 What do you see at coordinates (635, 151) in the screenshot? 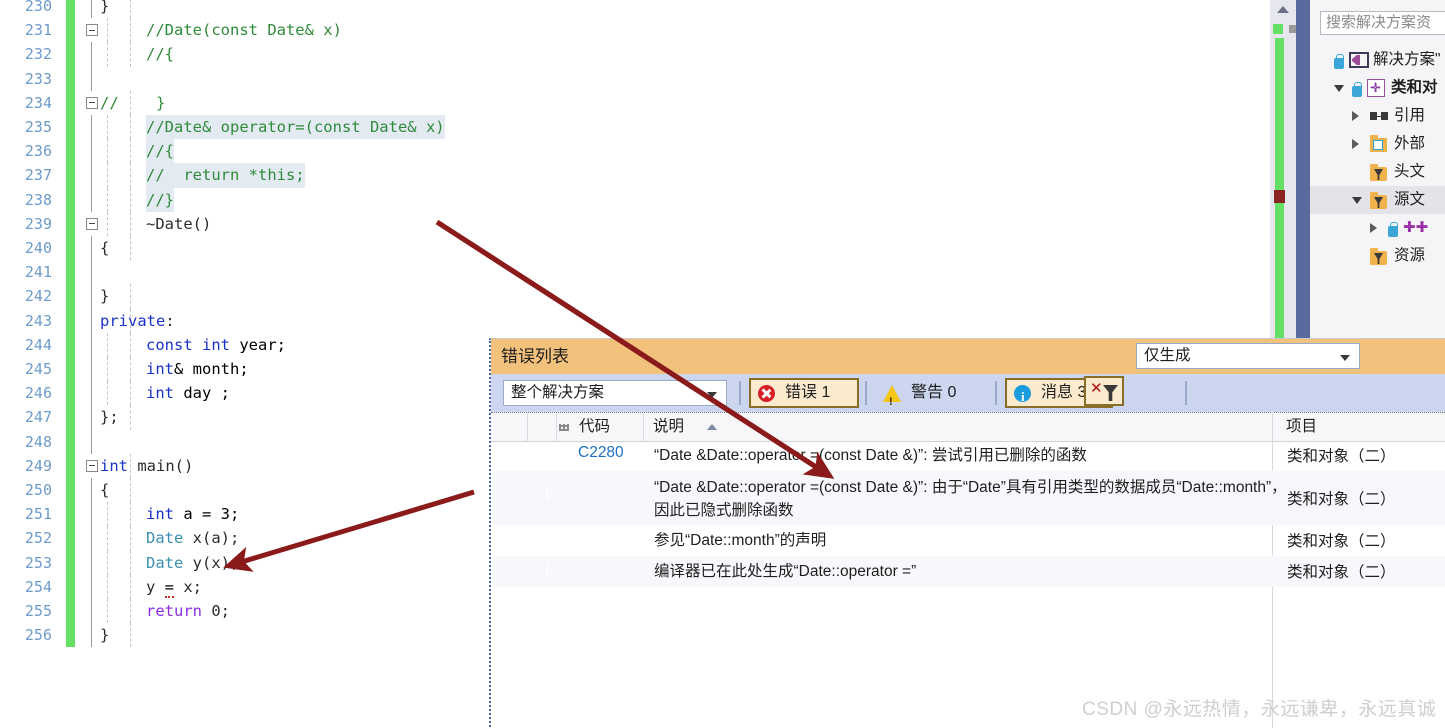
I see `code-line: 236 //{` at bounding box center [635, 151].